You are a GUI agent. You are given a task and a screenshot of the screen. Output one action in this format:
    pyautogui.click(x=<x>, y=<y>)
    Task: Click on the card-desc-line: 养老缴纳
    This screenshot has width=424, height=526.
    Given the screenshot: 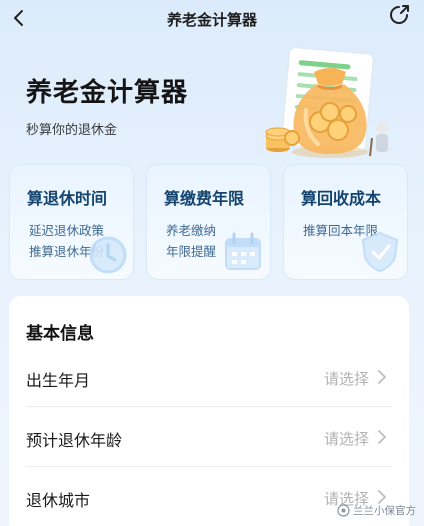 What is the action you would take?
    pyautogui.click(x=191, y=230)
    